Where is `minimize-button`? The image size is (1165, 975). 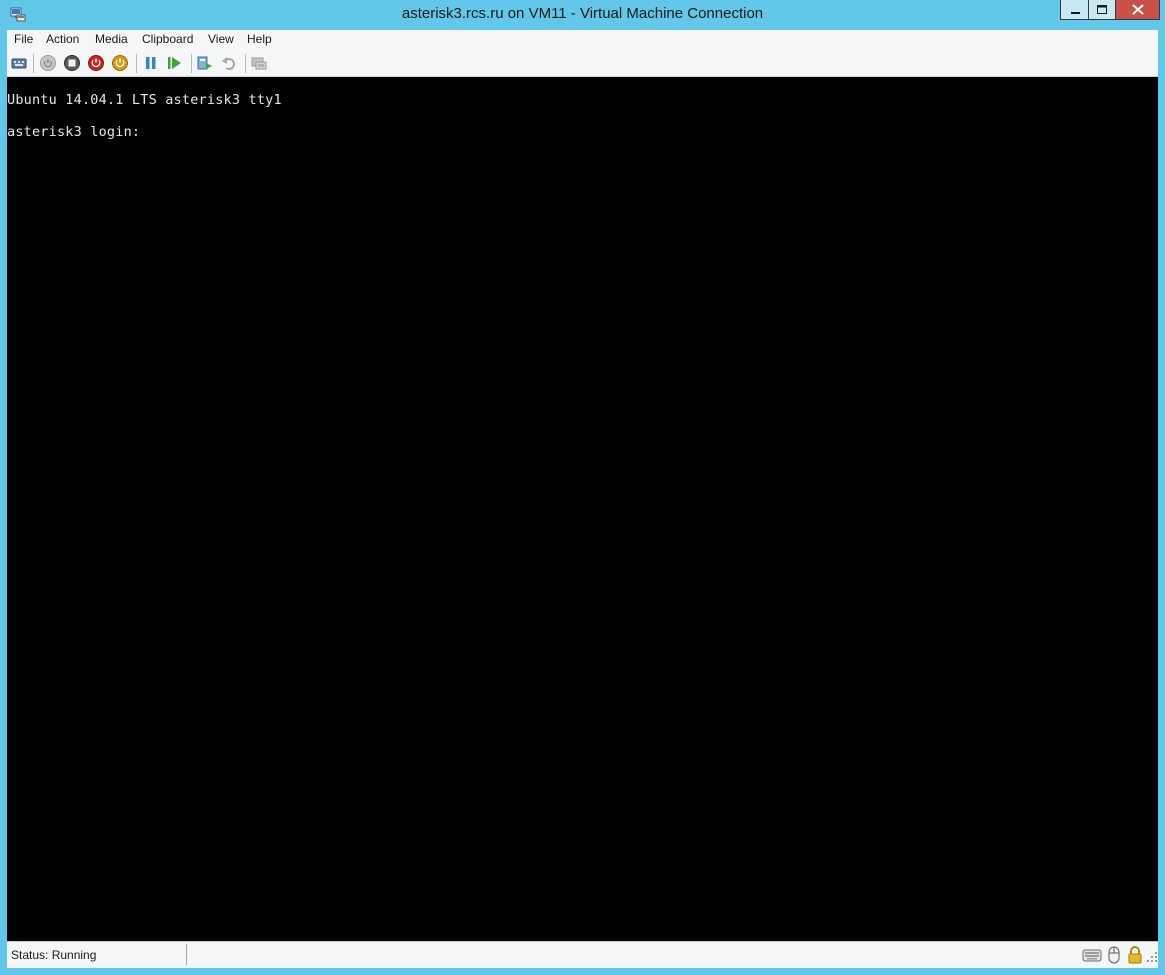
minimize-button is located at coordinates (1074, 10).